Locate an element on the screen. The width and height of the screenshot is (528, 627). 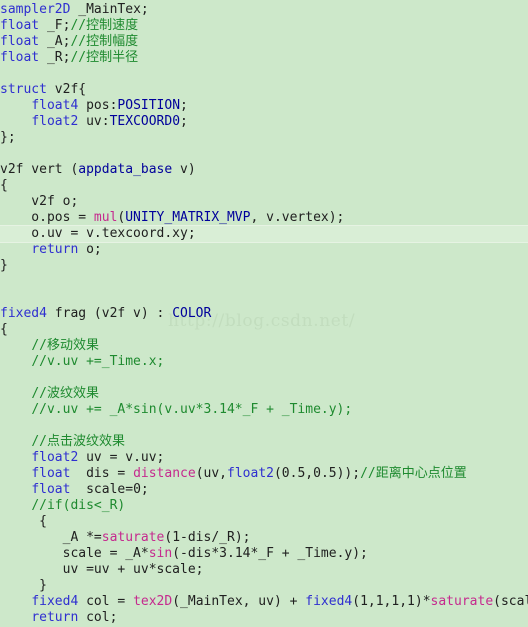
code-token-pln: (_MainTex, uv) + is located at coordinates (239, 601).